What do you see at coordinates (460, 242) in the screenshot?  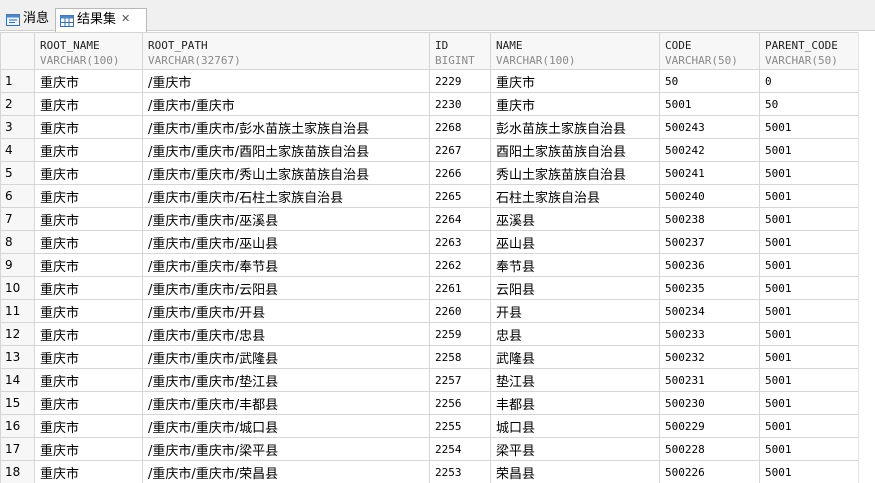 I see `cell-id: 2263` at bounding box center [460, 242].